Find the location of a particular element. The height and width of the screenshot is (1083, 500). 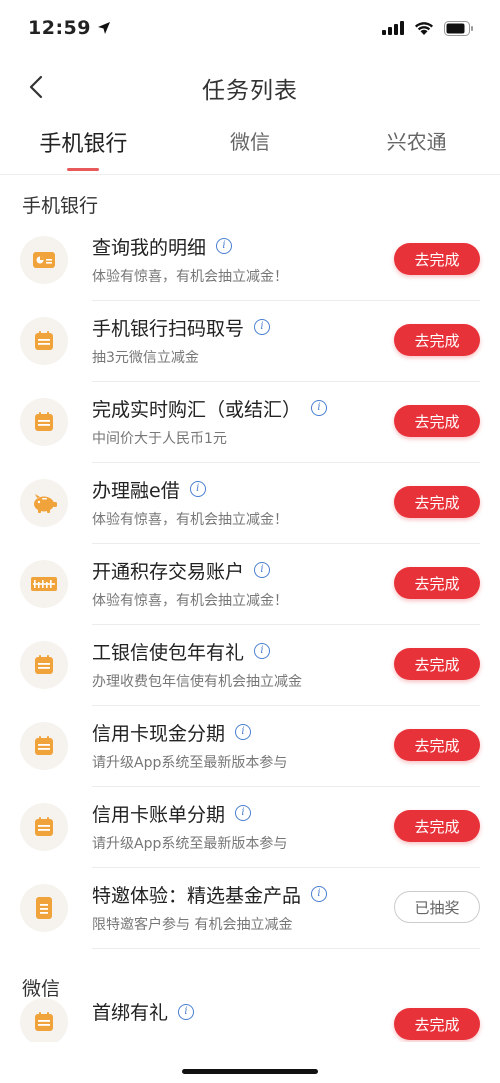

task-name: 信用卡账单分期 is located at coordinates (159, 814).